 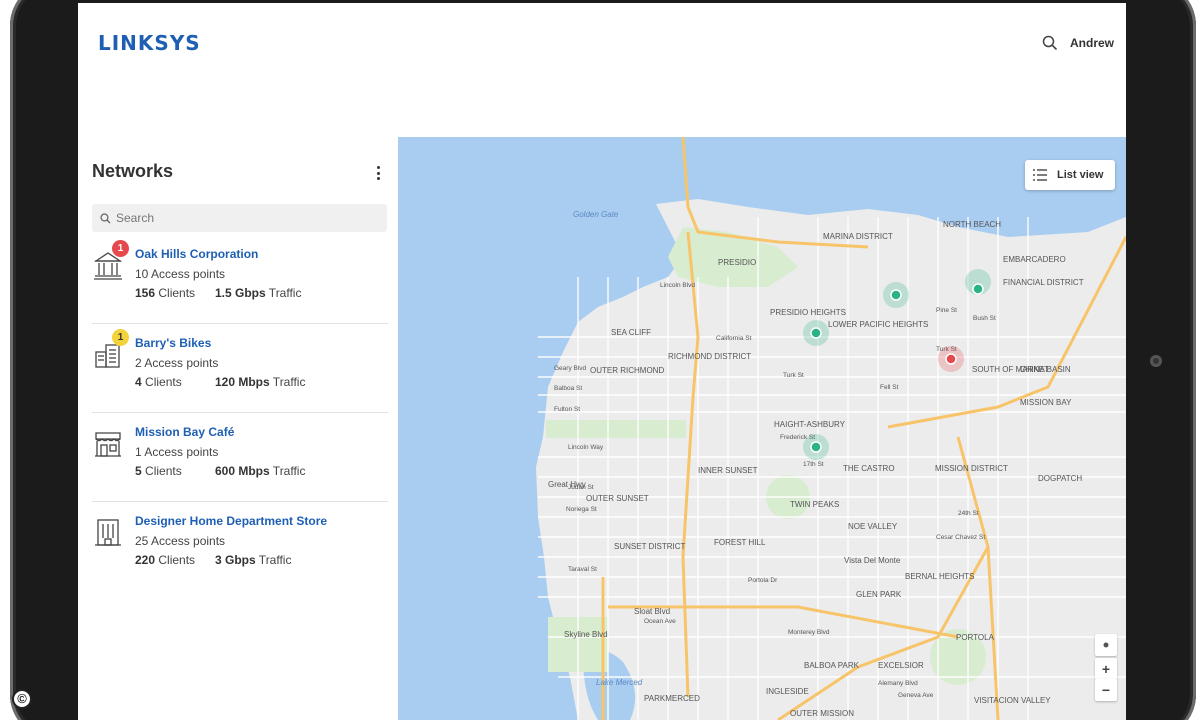 What do you see at coordinates (677, 285) in the screenshot?
I see `label-lincoln-blvd: Lincoln Blvd` at bounding box center [677, 285].